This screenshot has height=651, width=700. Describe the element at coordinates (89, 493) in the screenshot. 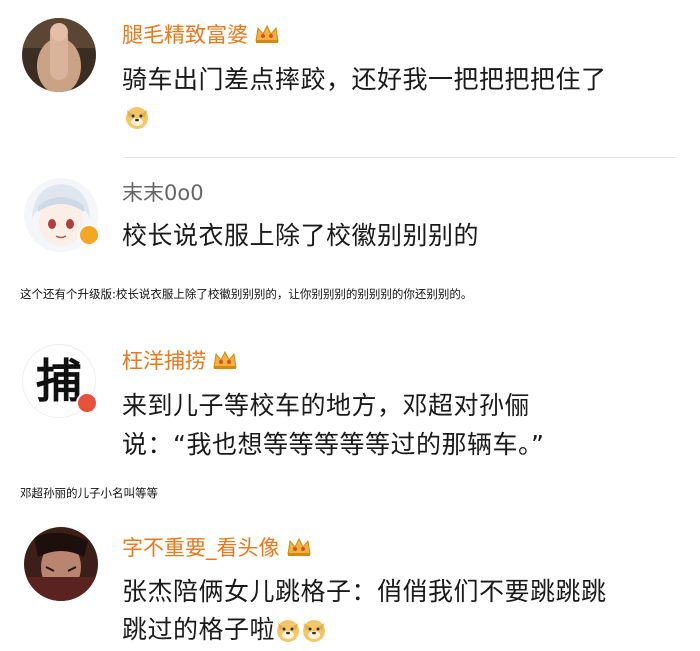

I see `caption: 邓超孙丽的儿子小名叫等等` at that location.